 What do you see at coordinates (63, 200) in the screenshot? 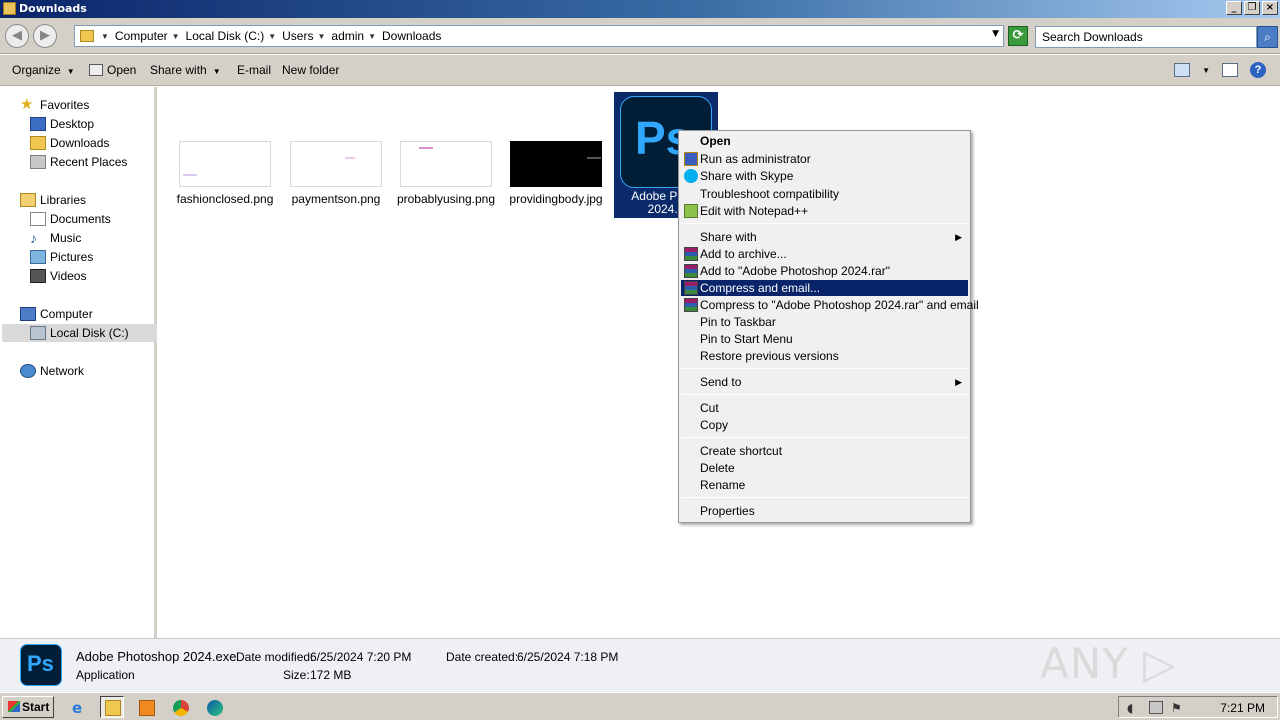
I see `sidebar-item-label: Libraries` at bounding box center [63, 200].